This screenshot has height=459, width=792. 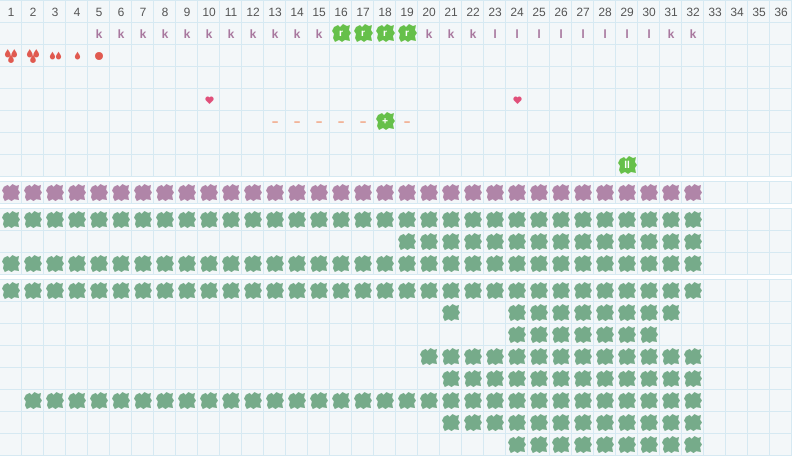 What do you see at coordinates (253, 11) in the screenshot?
I see `column-number: 12` at bounding box center [253, 11].